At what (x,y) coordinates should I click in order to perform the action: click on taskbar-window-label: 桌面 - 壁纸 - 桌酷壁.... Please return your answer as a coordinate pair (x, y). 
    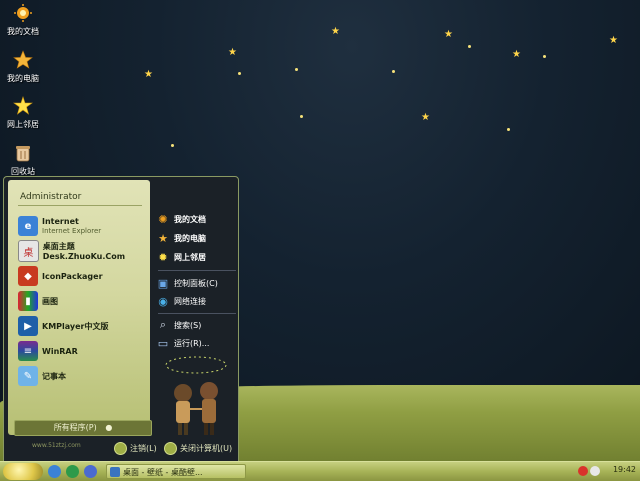
    Looking at the image, I should click on (163, 472).